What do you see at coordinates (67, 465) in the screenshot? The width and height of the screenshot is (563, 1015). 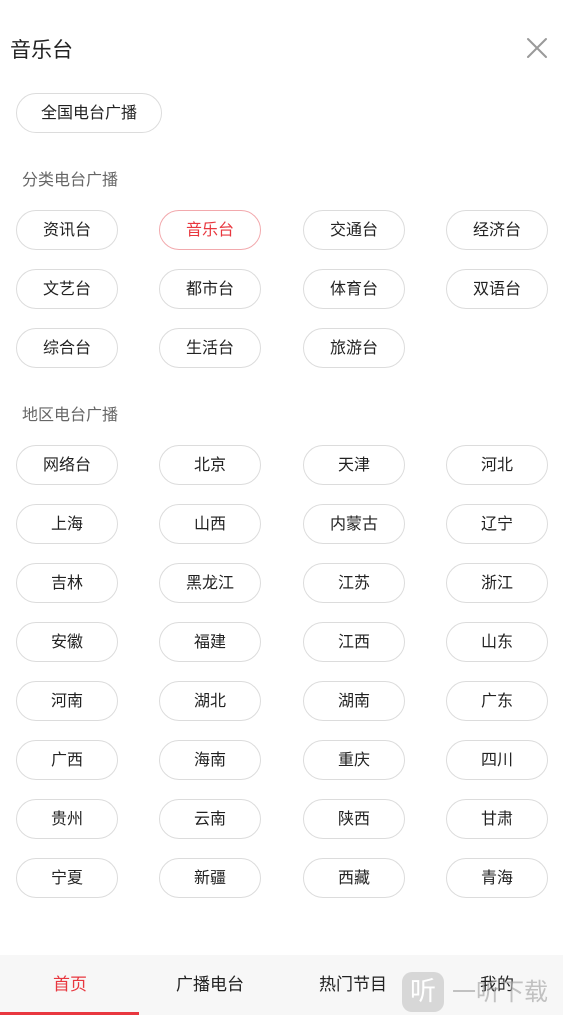 I see `region-chip: 网络台` at bounding box center [67, 465].